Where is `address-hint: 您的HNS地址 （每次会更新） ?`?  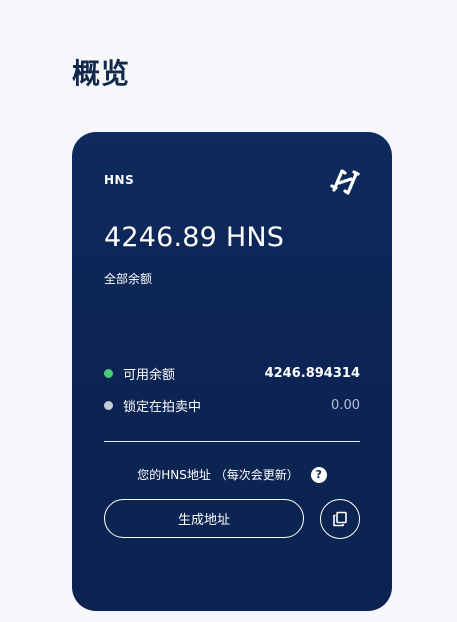
address-hint: 您的HNS地址 （每次会更新） ? is located at coordinates (232, 474).